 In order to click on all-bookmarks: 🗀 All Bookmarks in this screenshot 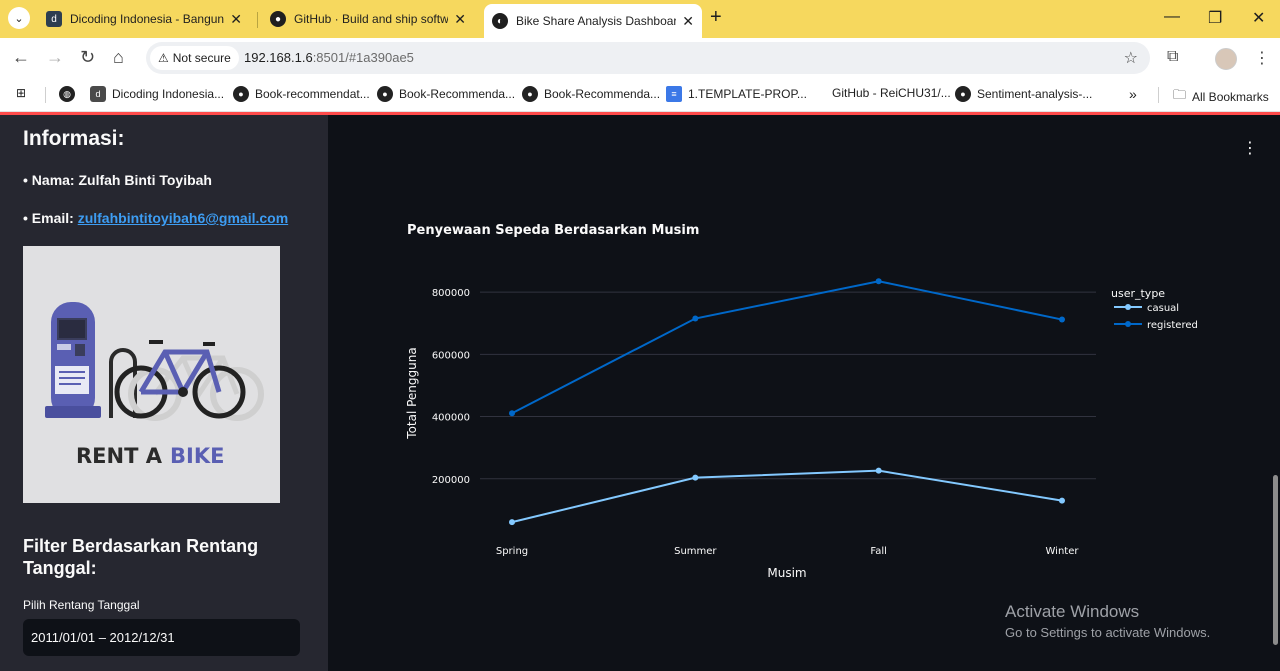, I will do `click(1221, 97)`.